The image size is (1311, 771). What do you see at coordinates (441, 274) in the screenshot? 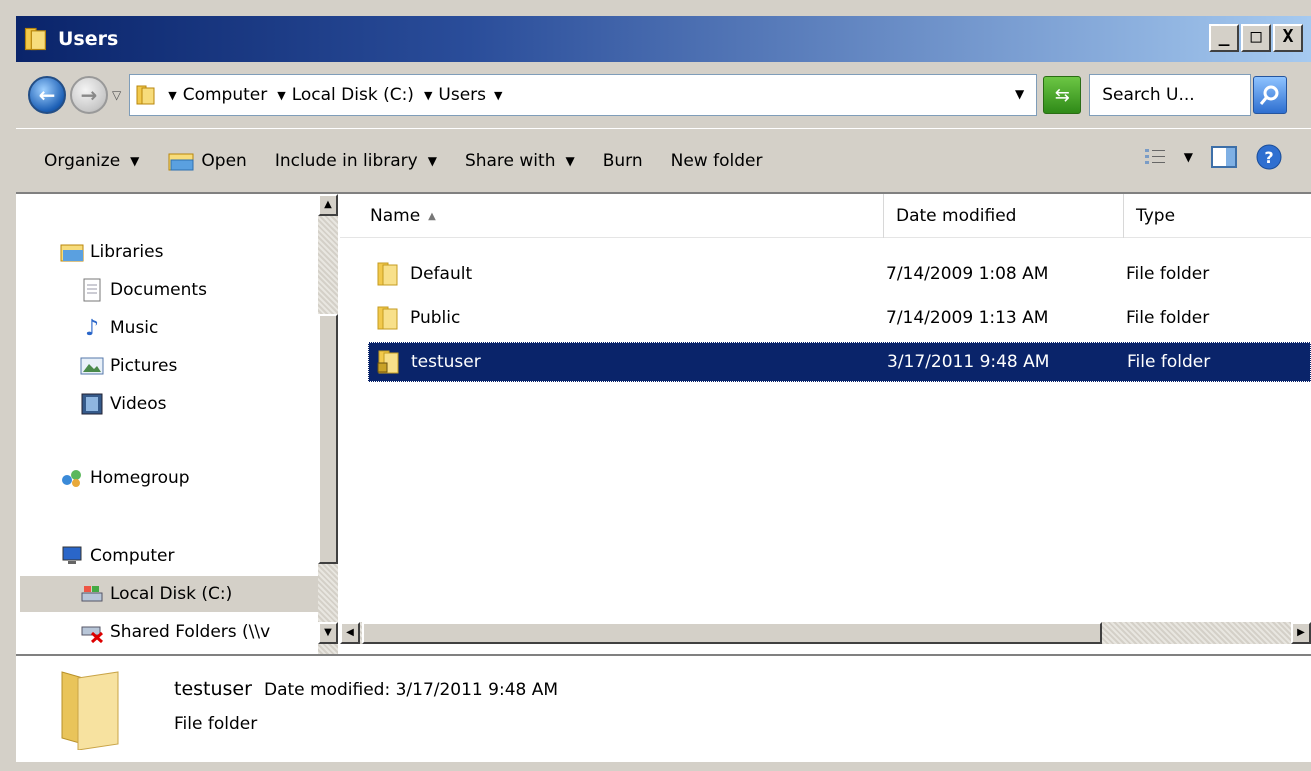
I see `file-name: Default` at bounding box center [441, 274].